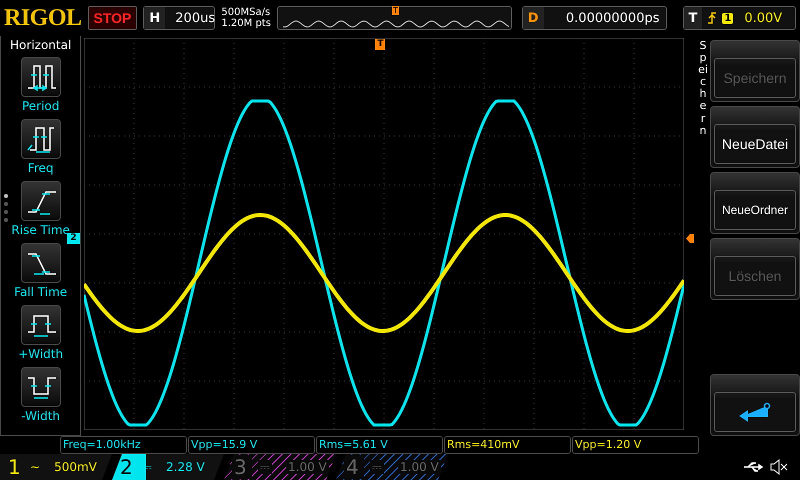  I want to click on measurement-value: Rms=410mV, so click(507, 445).